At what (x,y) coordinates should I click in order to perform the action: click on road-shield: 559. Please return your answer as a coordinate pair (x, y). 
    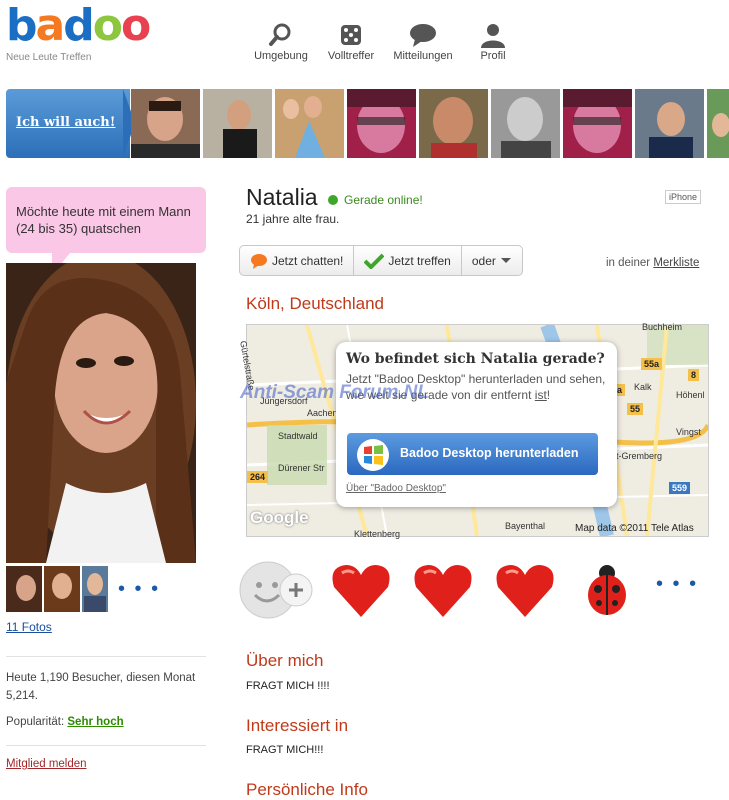
    Looking at the image, I should click on (680, 488).